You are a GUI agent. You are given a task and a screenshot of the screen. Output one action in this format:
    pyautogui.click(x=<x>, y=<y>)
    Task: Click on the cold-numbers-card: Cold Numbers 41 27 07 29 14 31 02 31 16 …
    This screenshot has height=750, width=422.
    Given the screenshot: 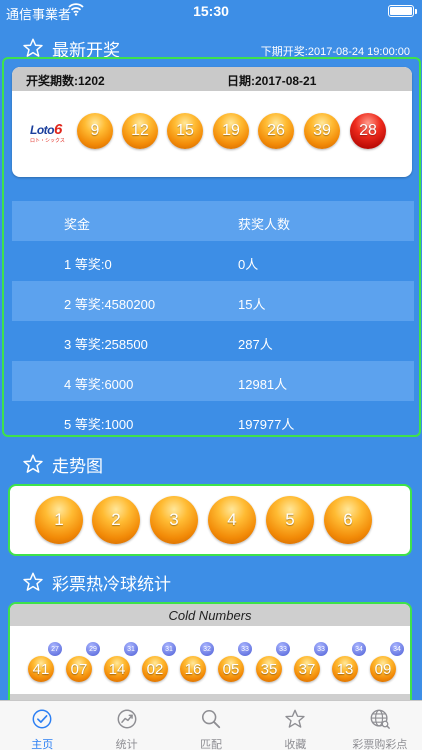 What is the action you would take?
    pyautogui.click(x=210, y=652)
    